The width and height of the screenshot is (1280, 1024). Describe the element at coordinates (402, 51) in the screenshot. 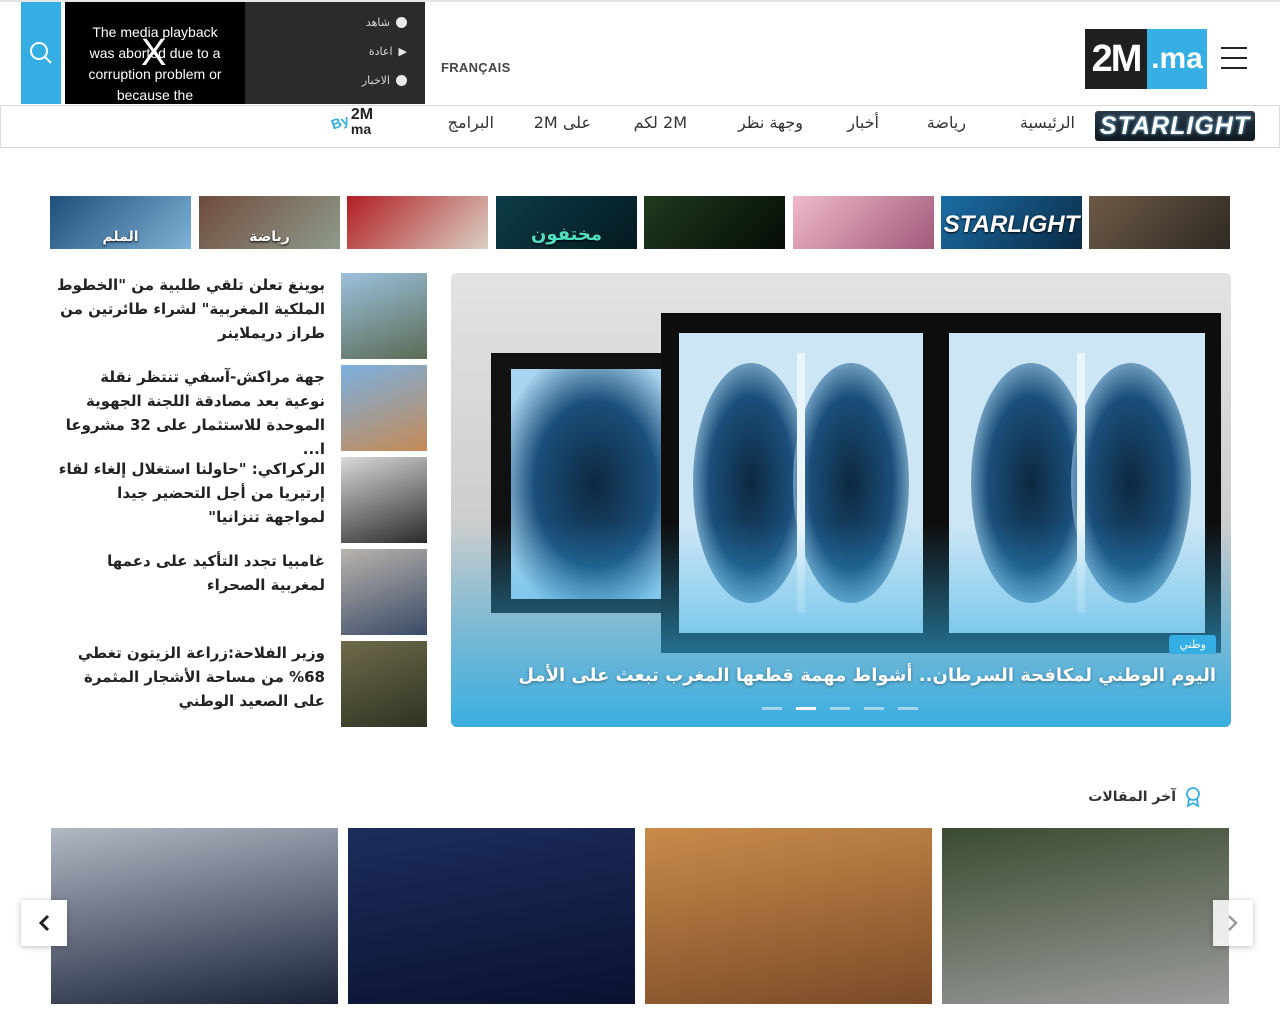

I see `play-icon: ▶` at that location.